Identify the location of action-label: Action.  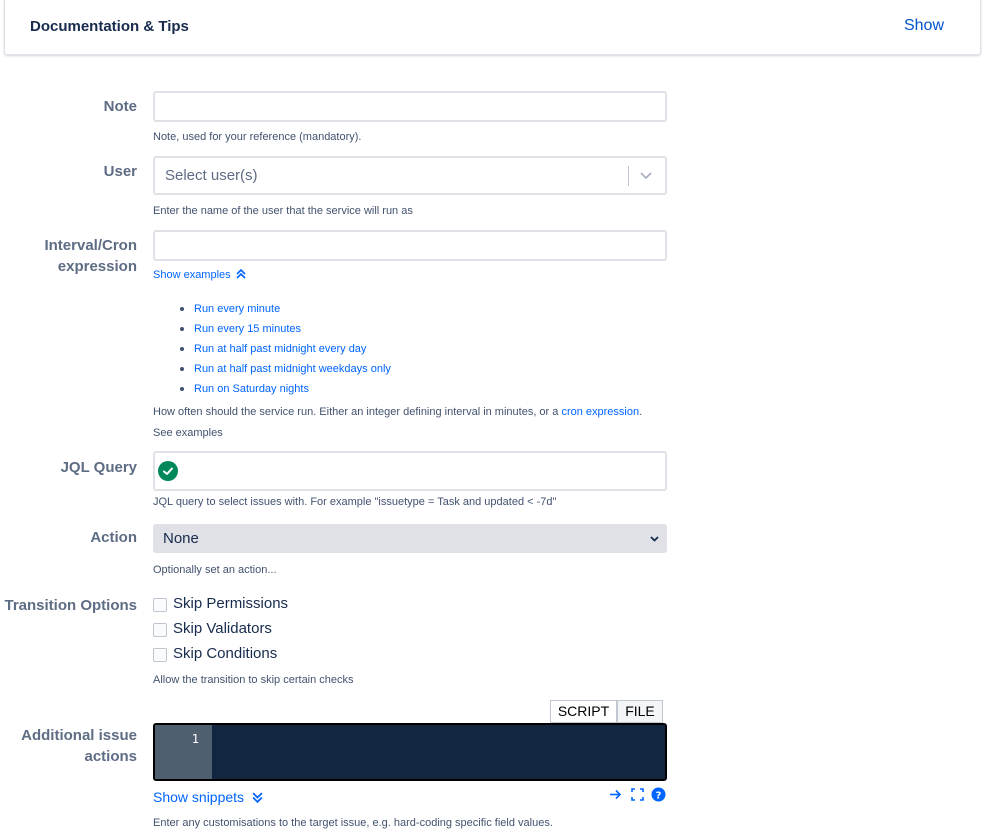
(113, 537).